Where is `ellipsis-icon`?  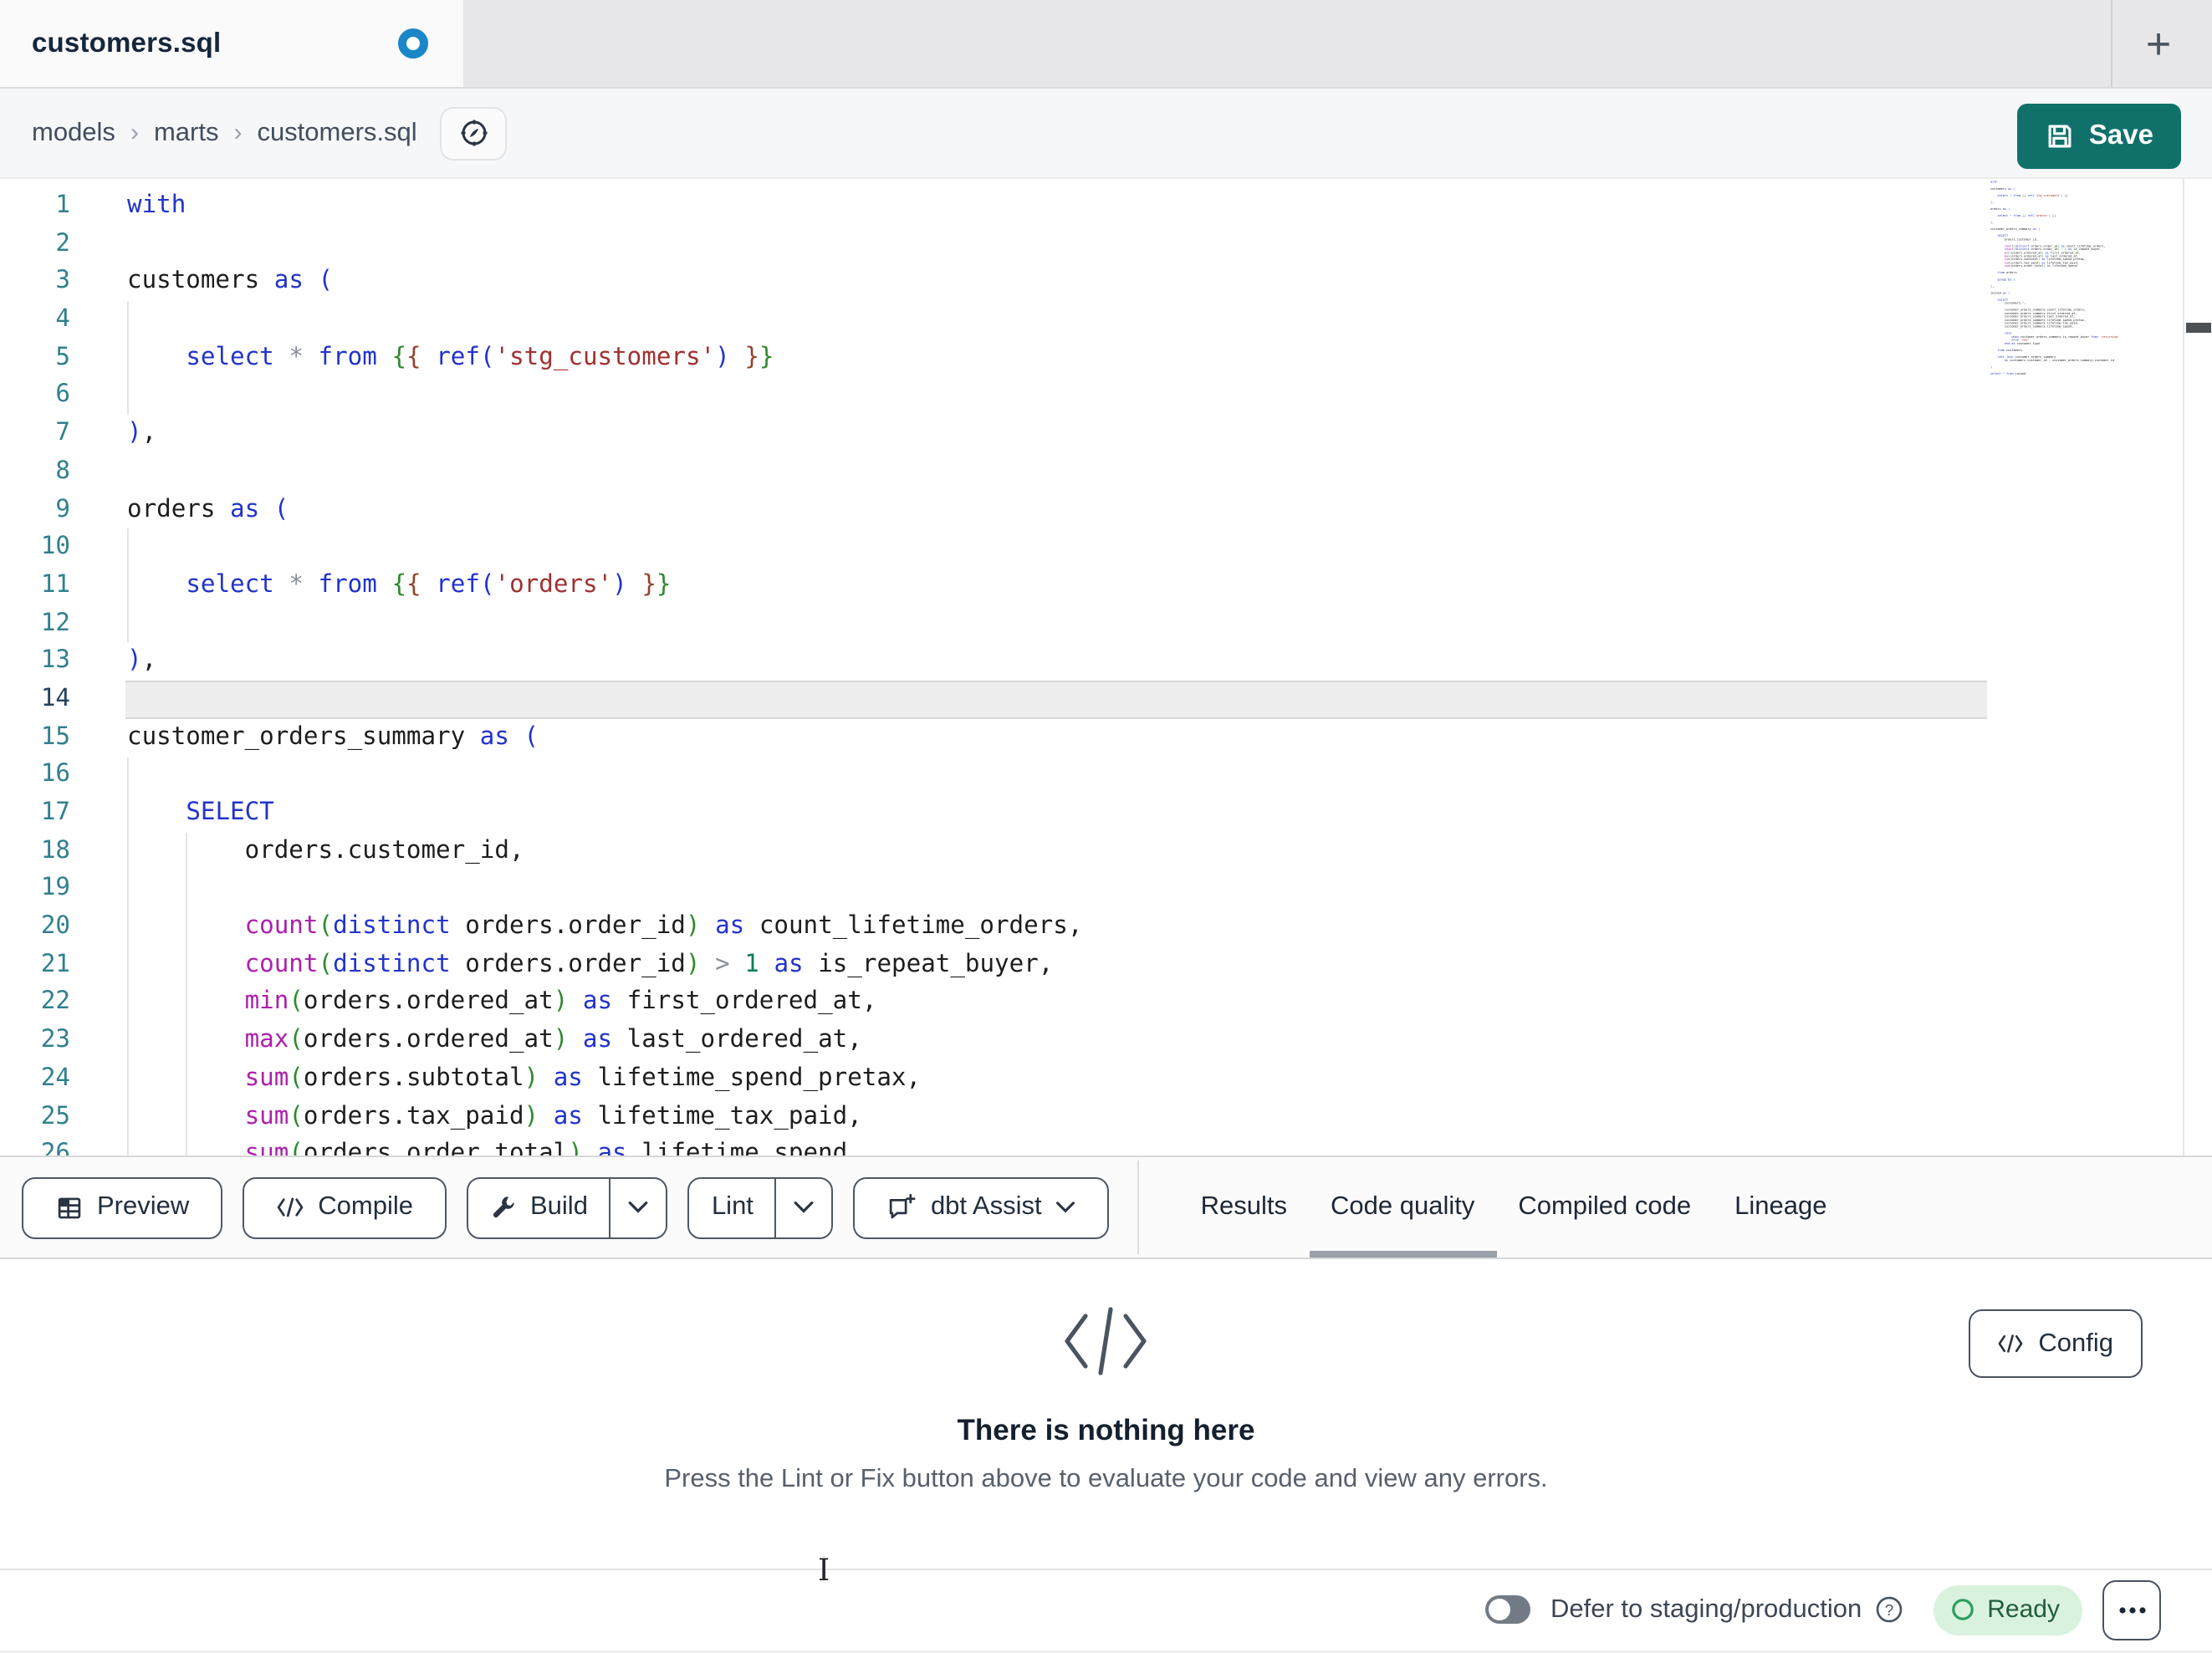 ellipsis-icon is located at coordinates (2133, 1610).